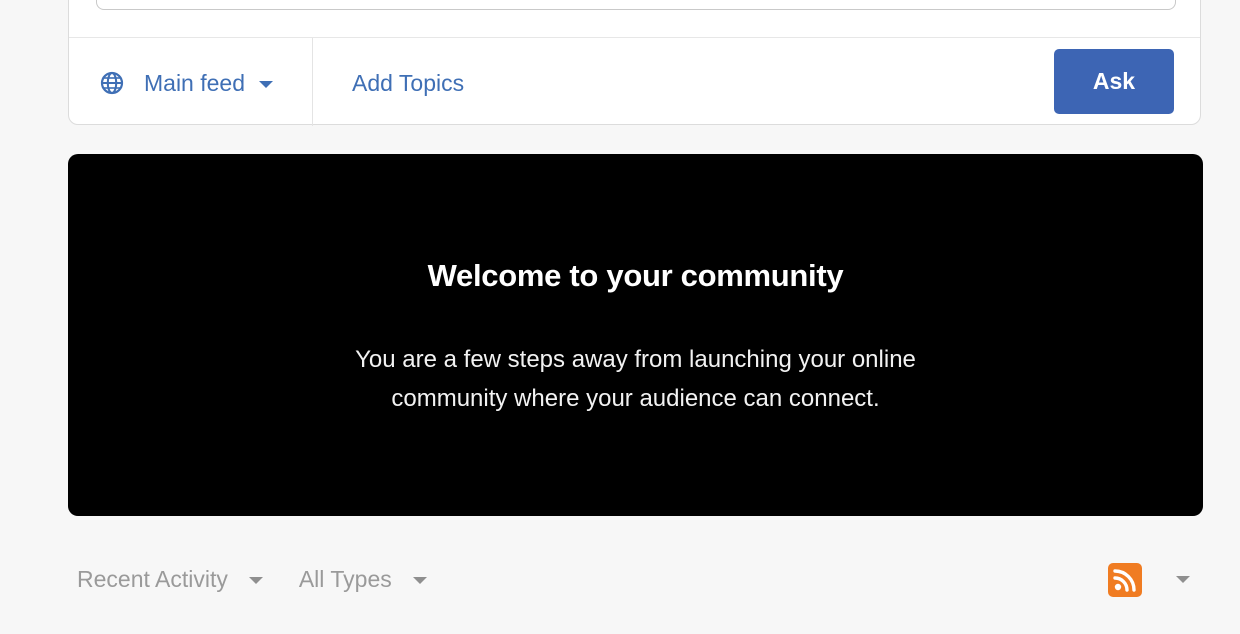 The width and height of the screenshot is (1240, 634). I want to click on ask-button: Ask, so click(1114, 81).